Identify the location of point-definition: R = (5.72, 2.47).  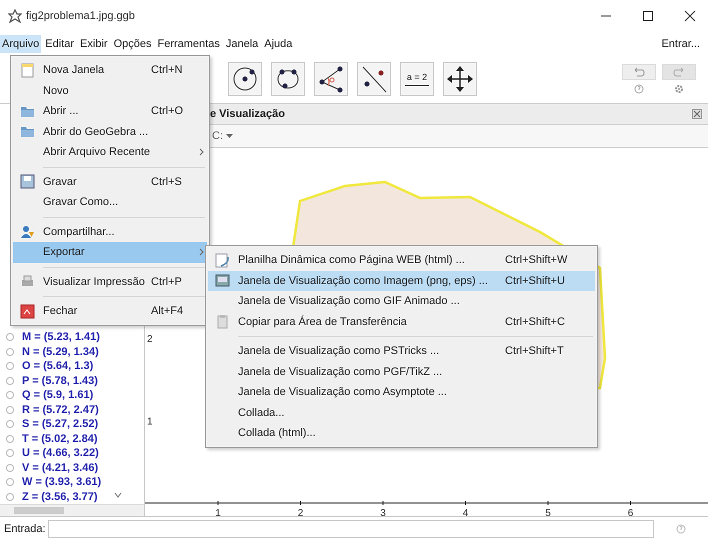
(60, 410).